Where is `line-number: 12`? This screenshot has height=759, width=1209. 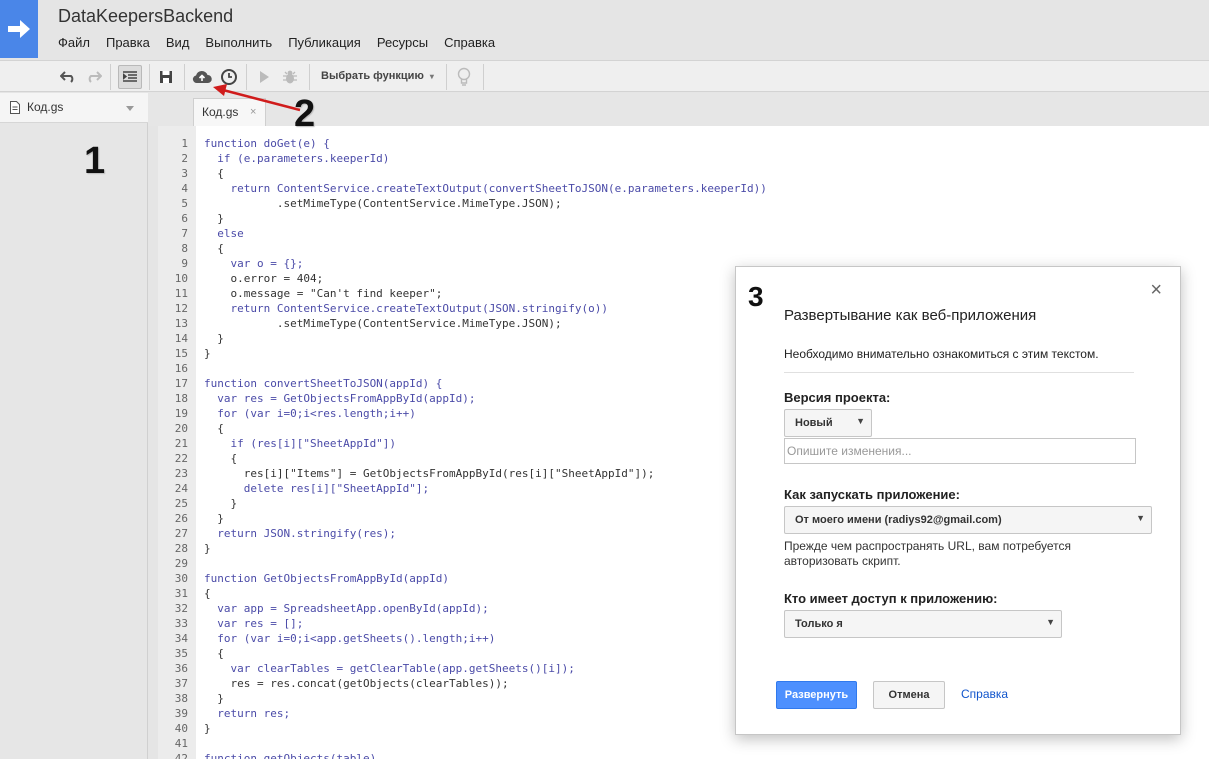 line-number: 12 is located at coordinates (181, 308).